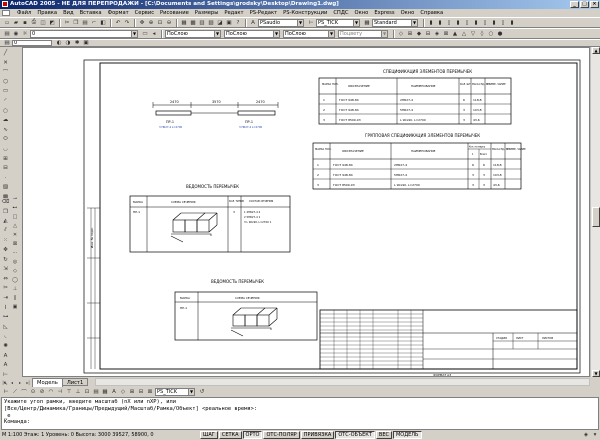  What do you see at coordinates (6, 279) in the screenshot?
I see `stretch-icon: ⇔` at bounding box center [6, 279].